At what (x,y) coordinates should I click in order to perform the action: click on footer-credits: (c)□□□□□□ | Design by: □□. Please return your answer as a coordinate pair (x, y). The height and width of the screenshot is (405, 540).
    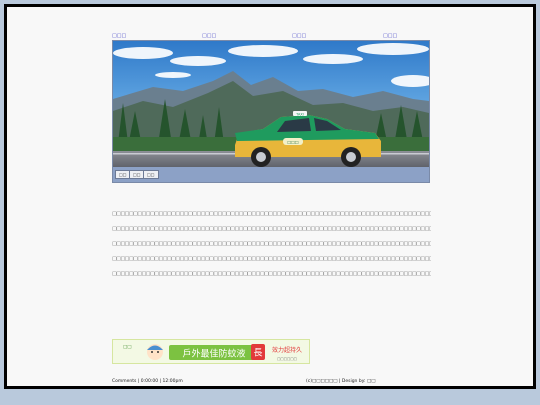
    Looking at the image, I should click on (341, 381).